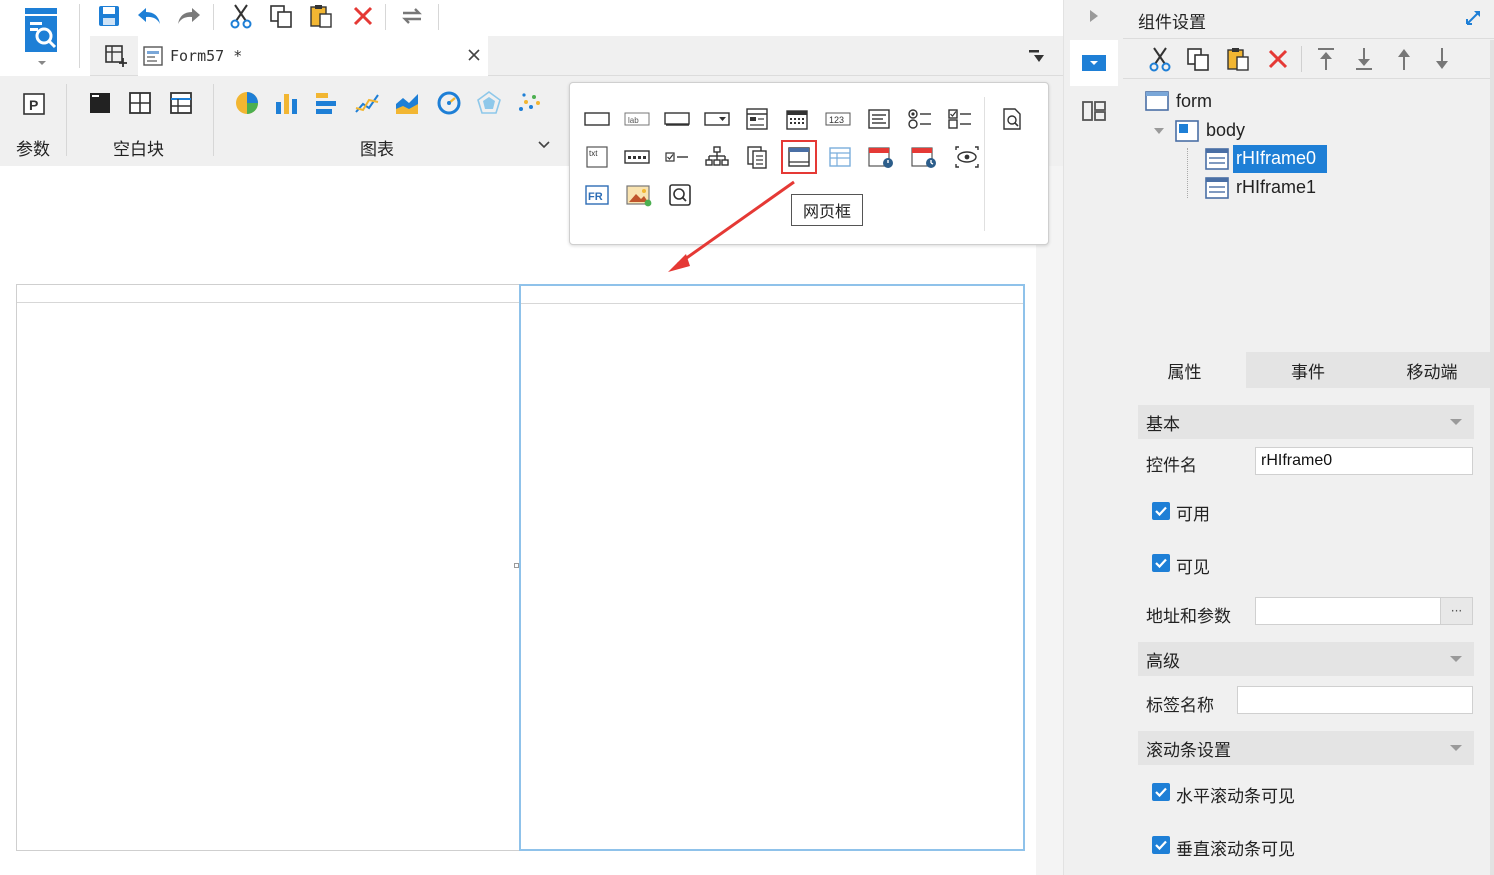 This screenshot has height=875, width=1494. What do you see at coordinates (1432, 370) in the screenshot?
I see `tab-mobile: 移动端` at bounding box center [1432, 370].